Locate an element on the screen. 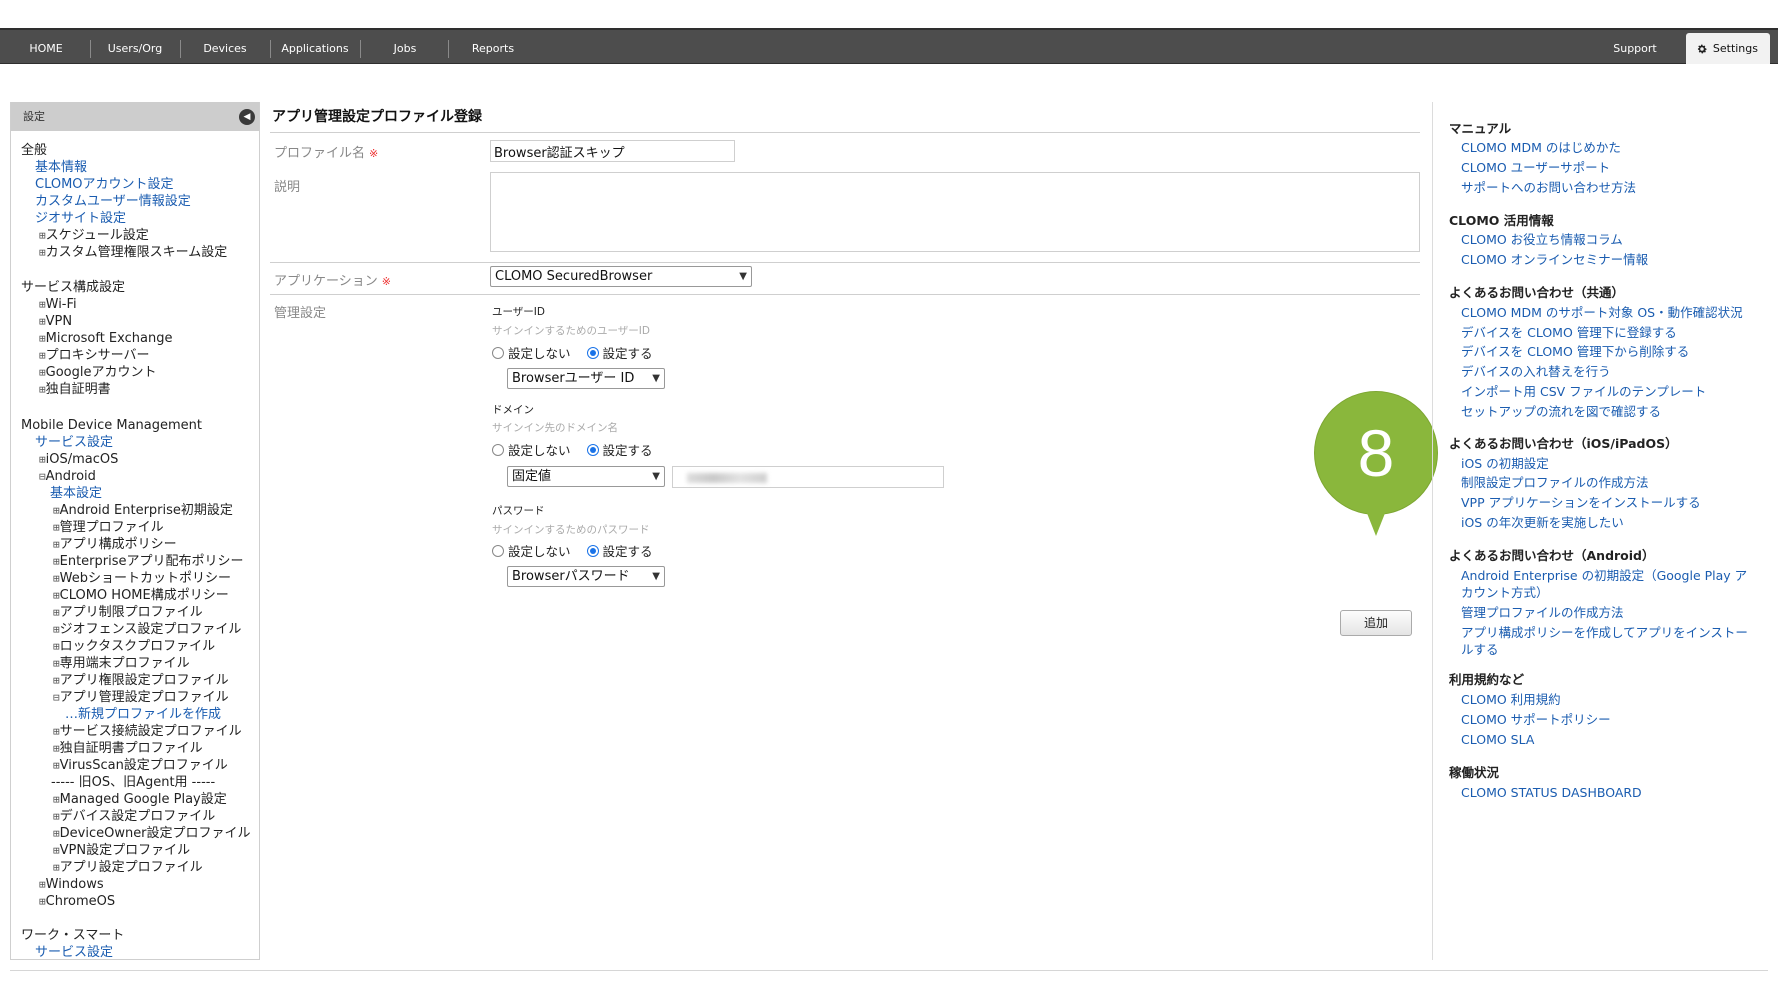  tree-node-lock-task: ⊞ロックタスクプロファイル is located at coordinates (134, 646).